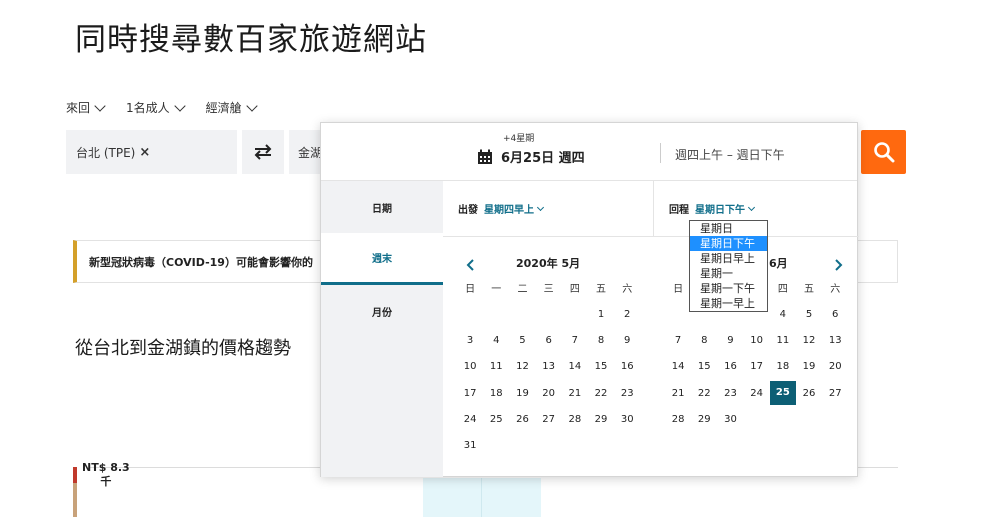 The image size is (1000, 517). I want to click on dropdown-option: 星期一早上, so click(728, 303).